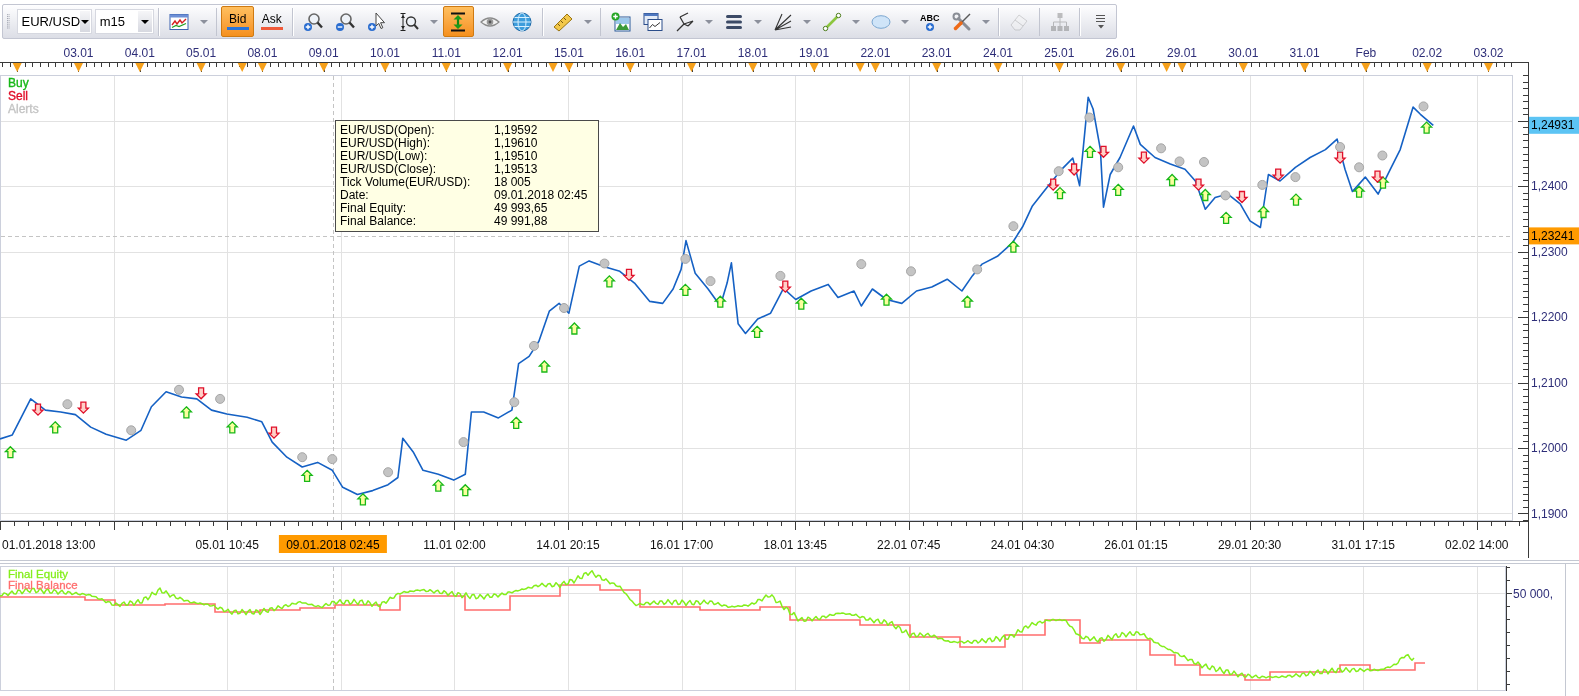 The width and height of the screenshot is (1579, 696). What do you see at coordinates (78, 53) in the screenshot?
I see `date-label: 03.01` at bounding box center [78, 53].